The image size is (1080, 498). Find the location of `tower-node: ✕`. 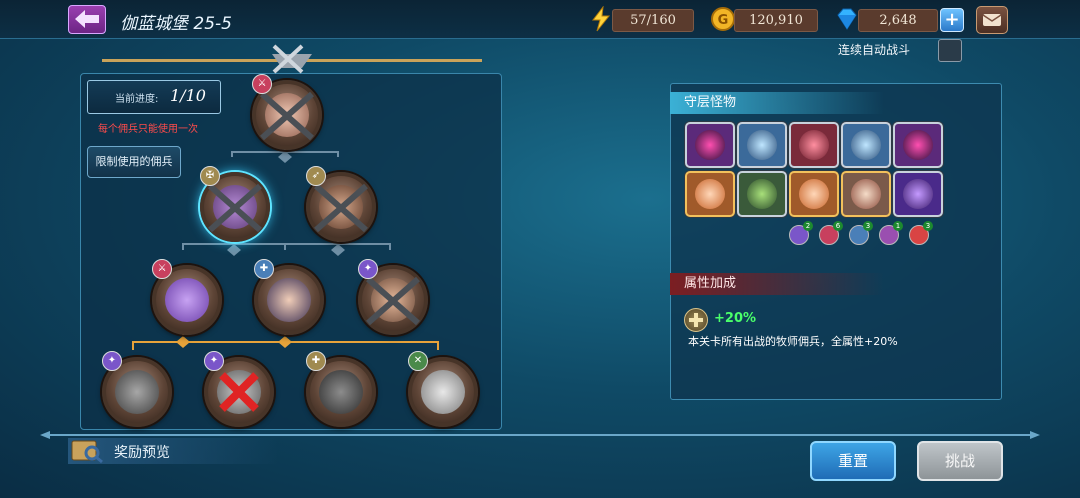

tower-node: ✕ is located at coordinates (443, 389).